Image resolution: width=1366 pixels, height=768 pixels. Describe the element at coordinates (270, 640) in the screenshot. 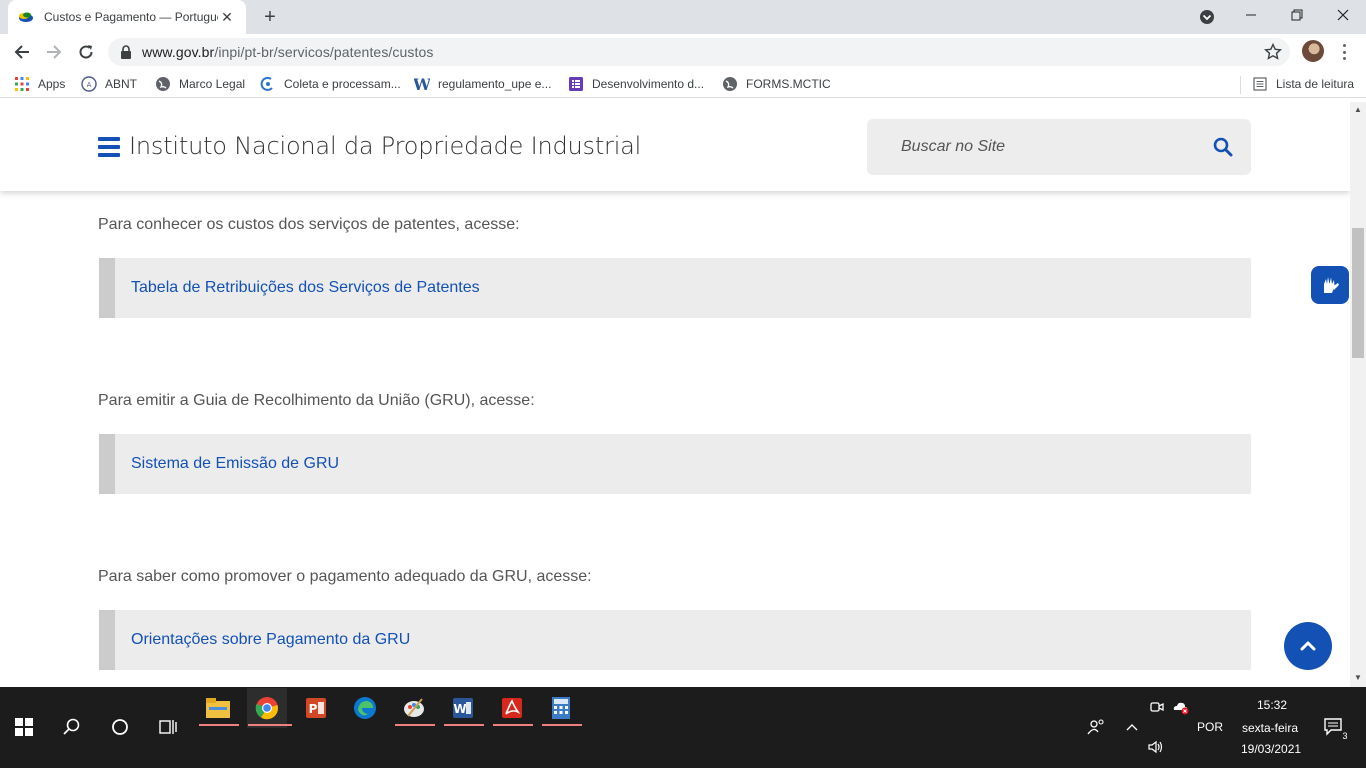

I see `link-orientacoes-pagamento: Orientações sobre Pagamento da GRU` at that location.